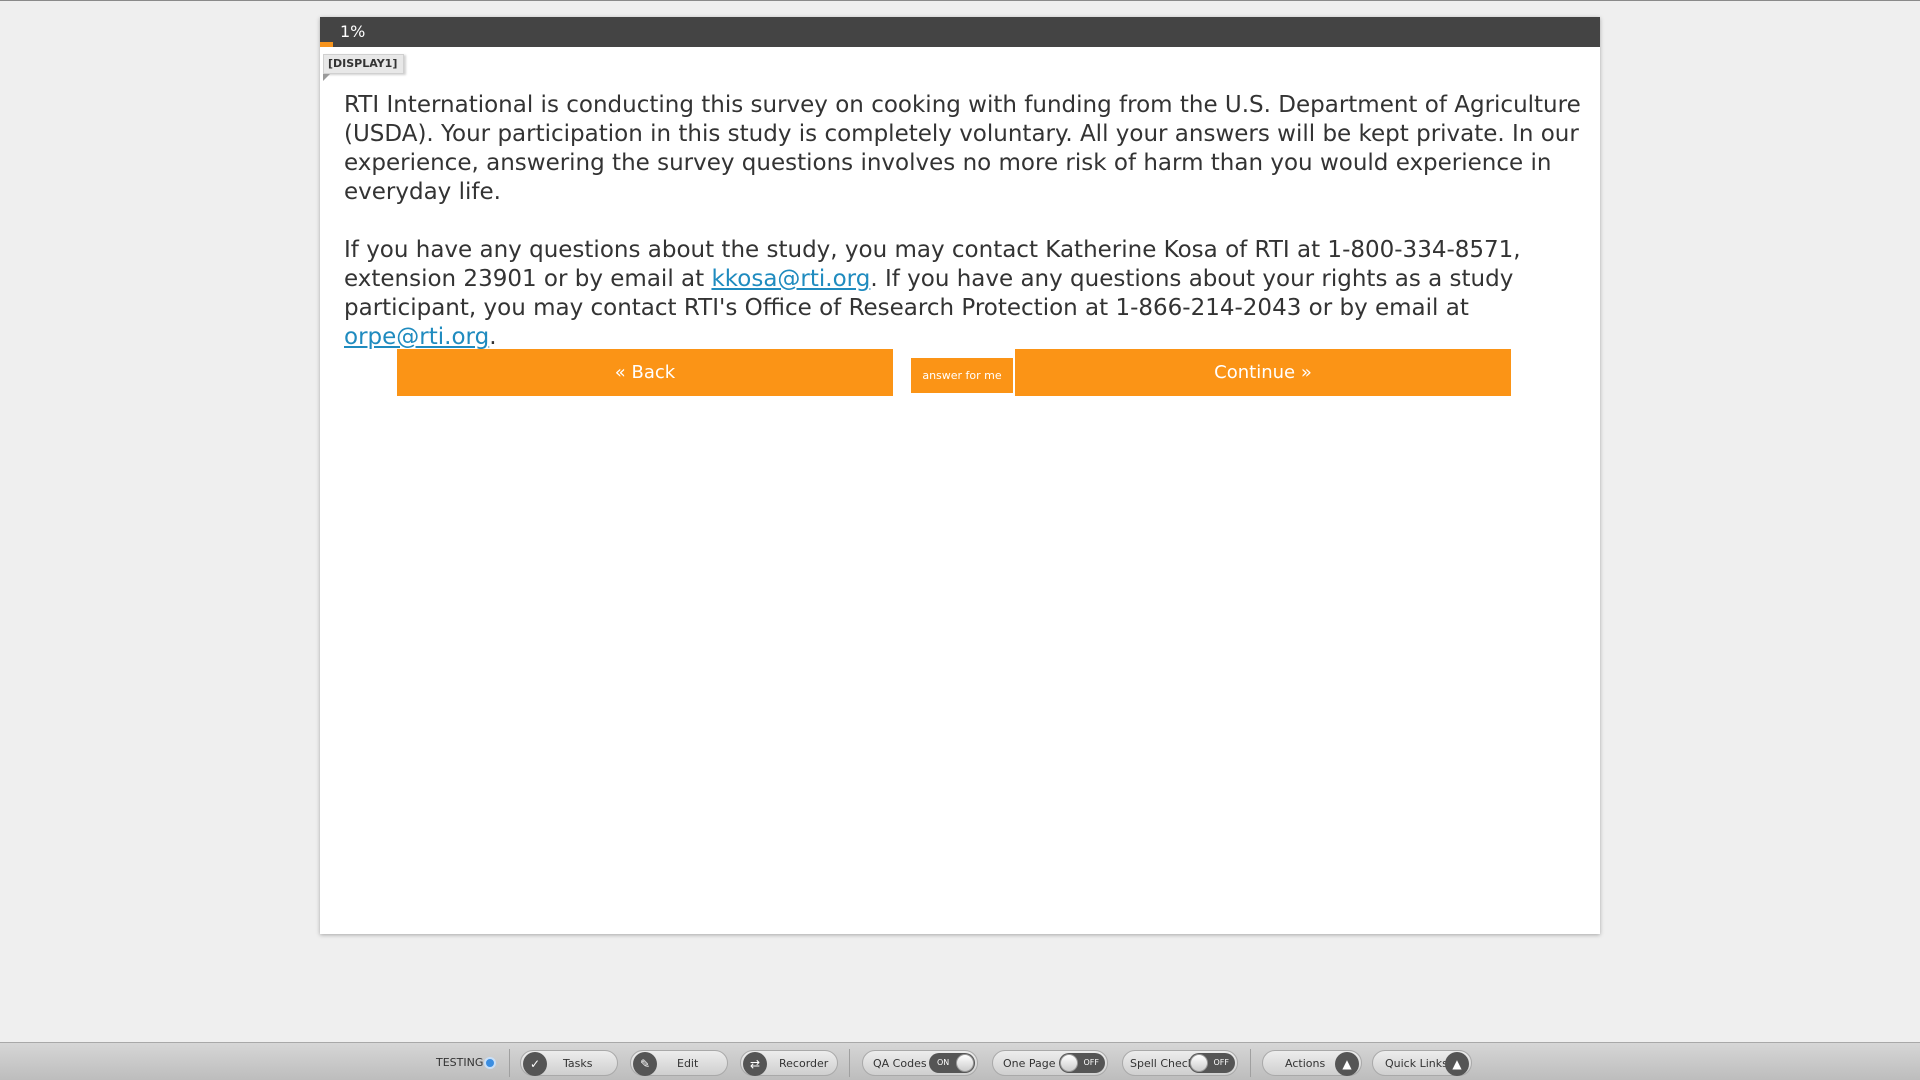 The height and width of the screenshot is (1080, 1920). Describe the element at coordinates (416, 337) in the screenshot. I see `email-link-orpe: orpe@rti.org` at that location.